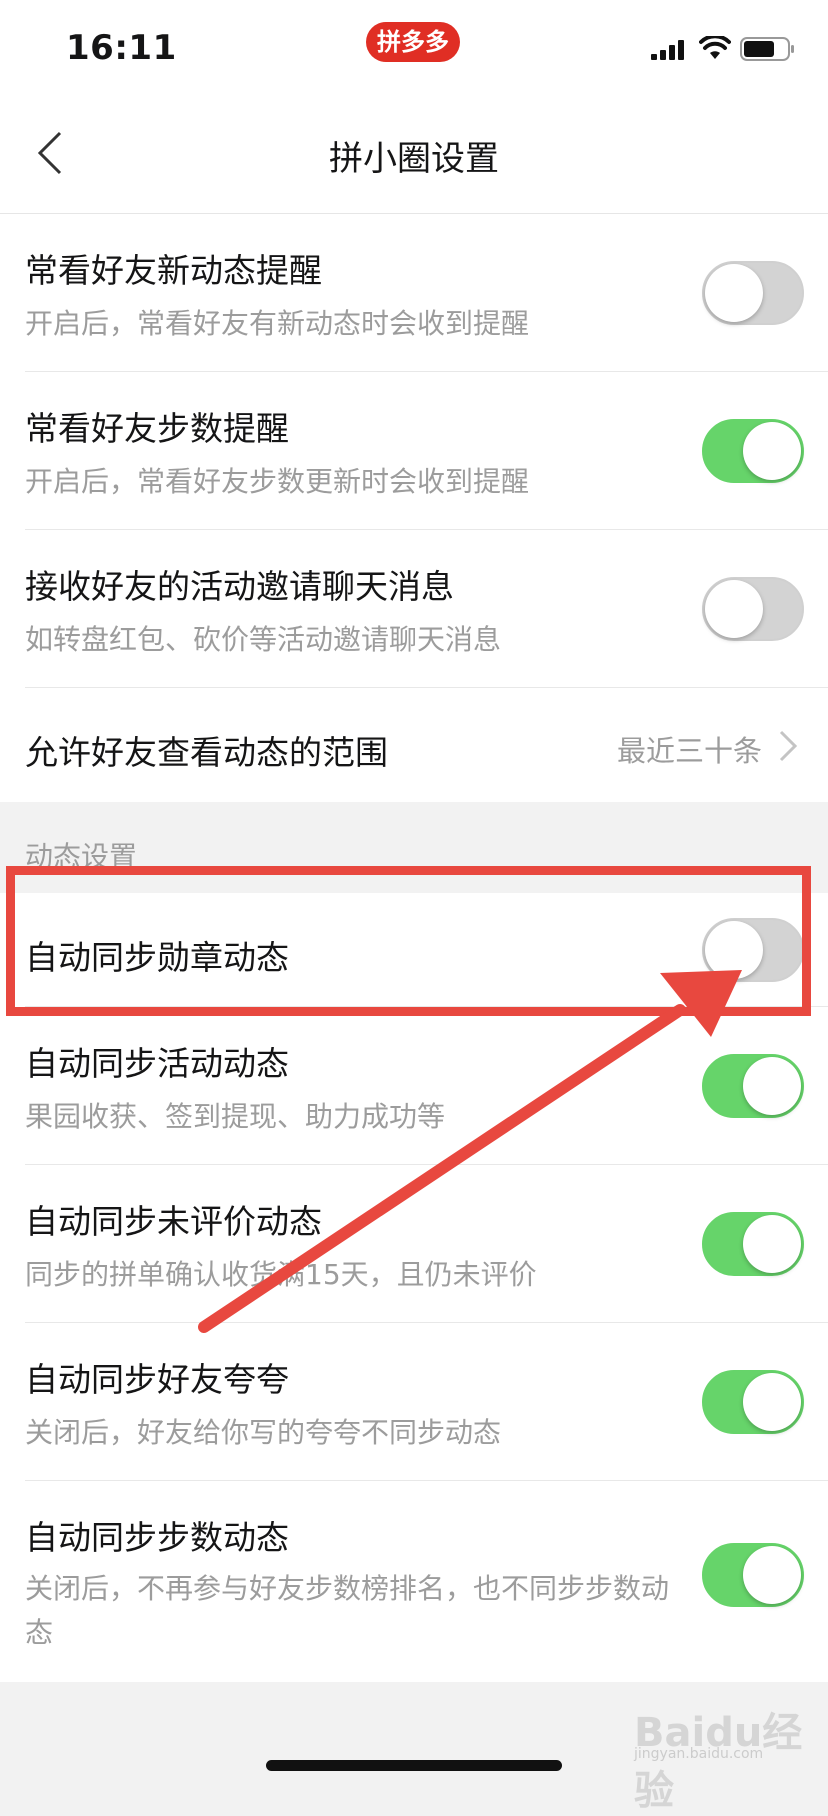  I want to click on sync-unreviewed-toggle, so click(753, 1244).